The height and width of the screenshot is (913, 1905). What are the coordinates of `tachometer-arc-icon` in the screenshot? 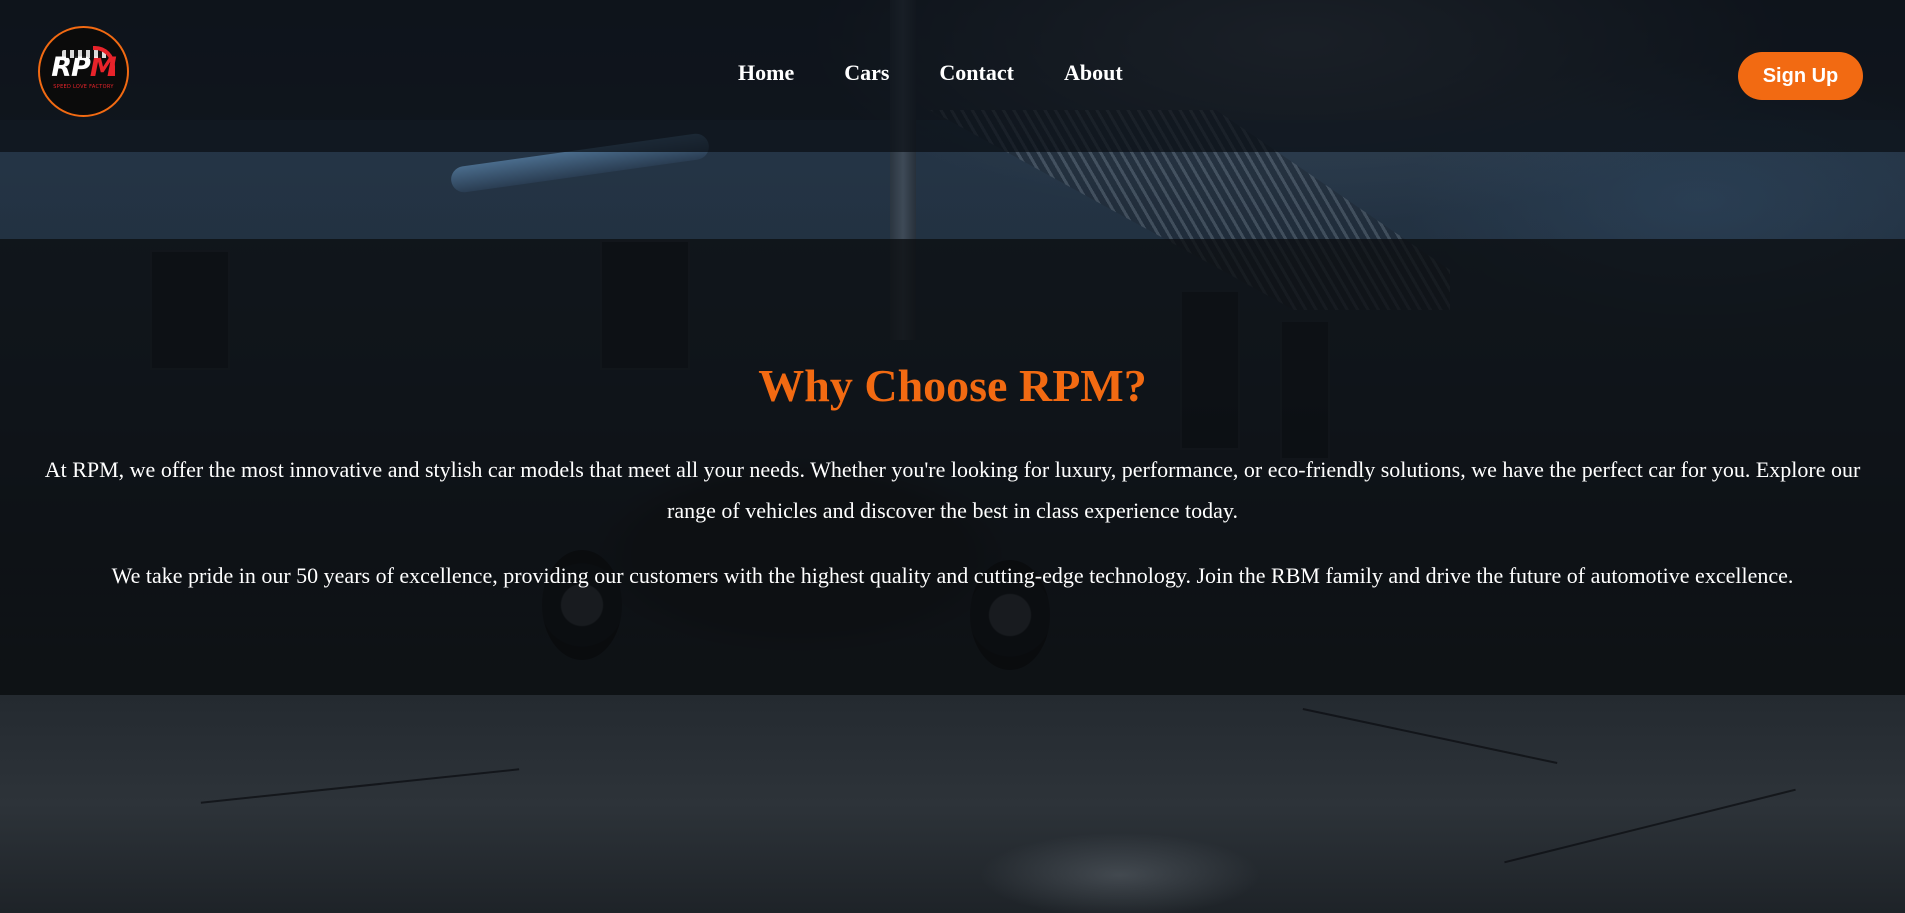 It's located at (104, 61).